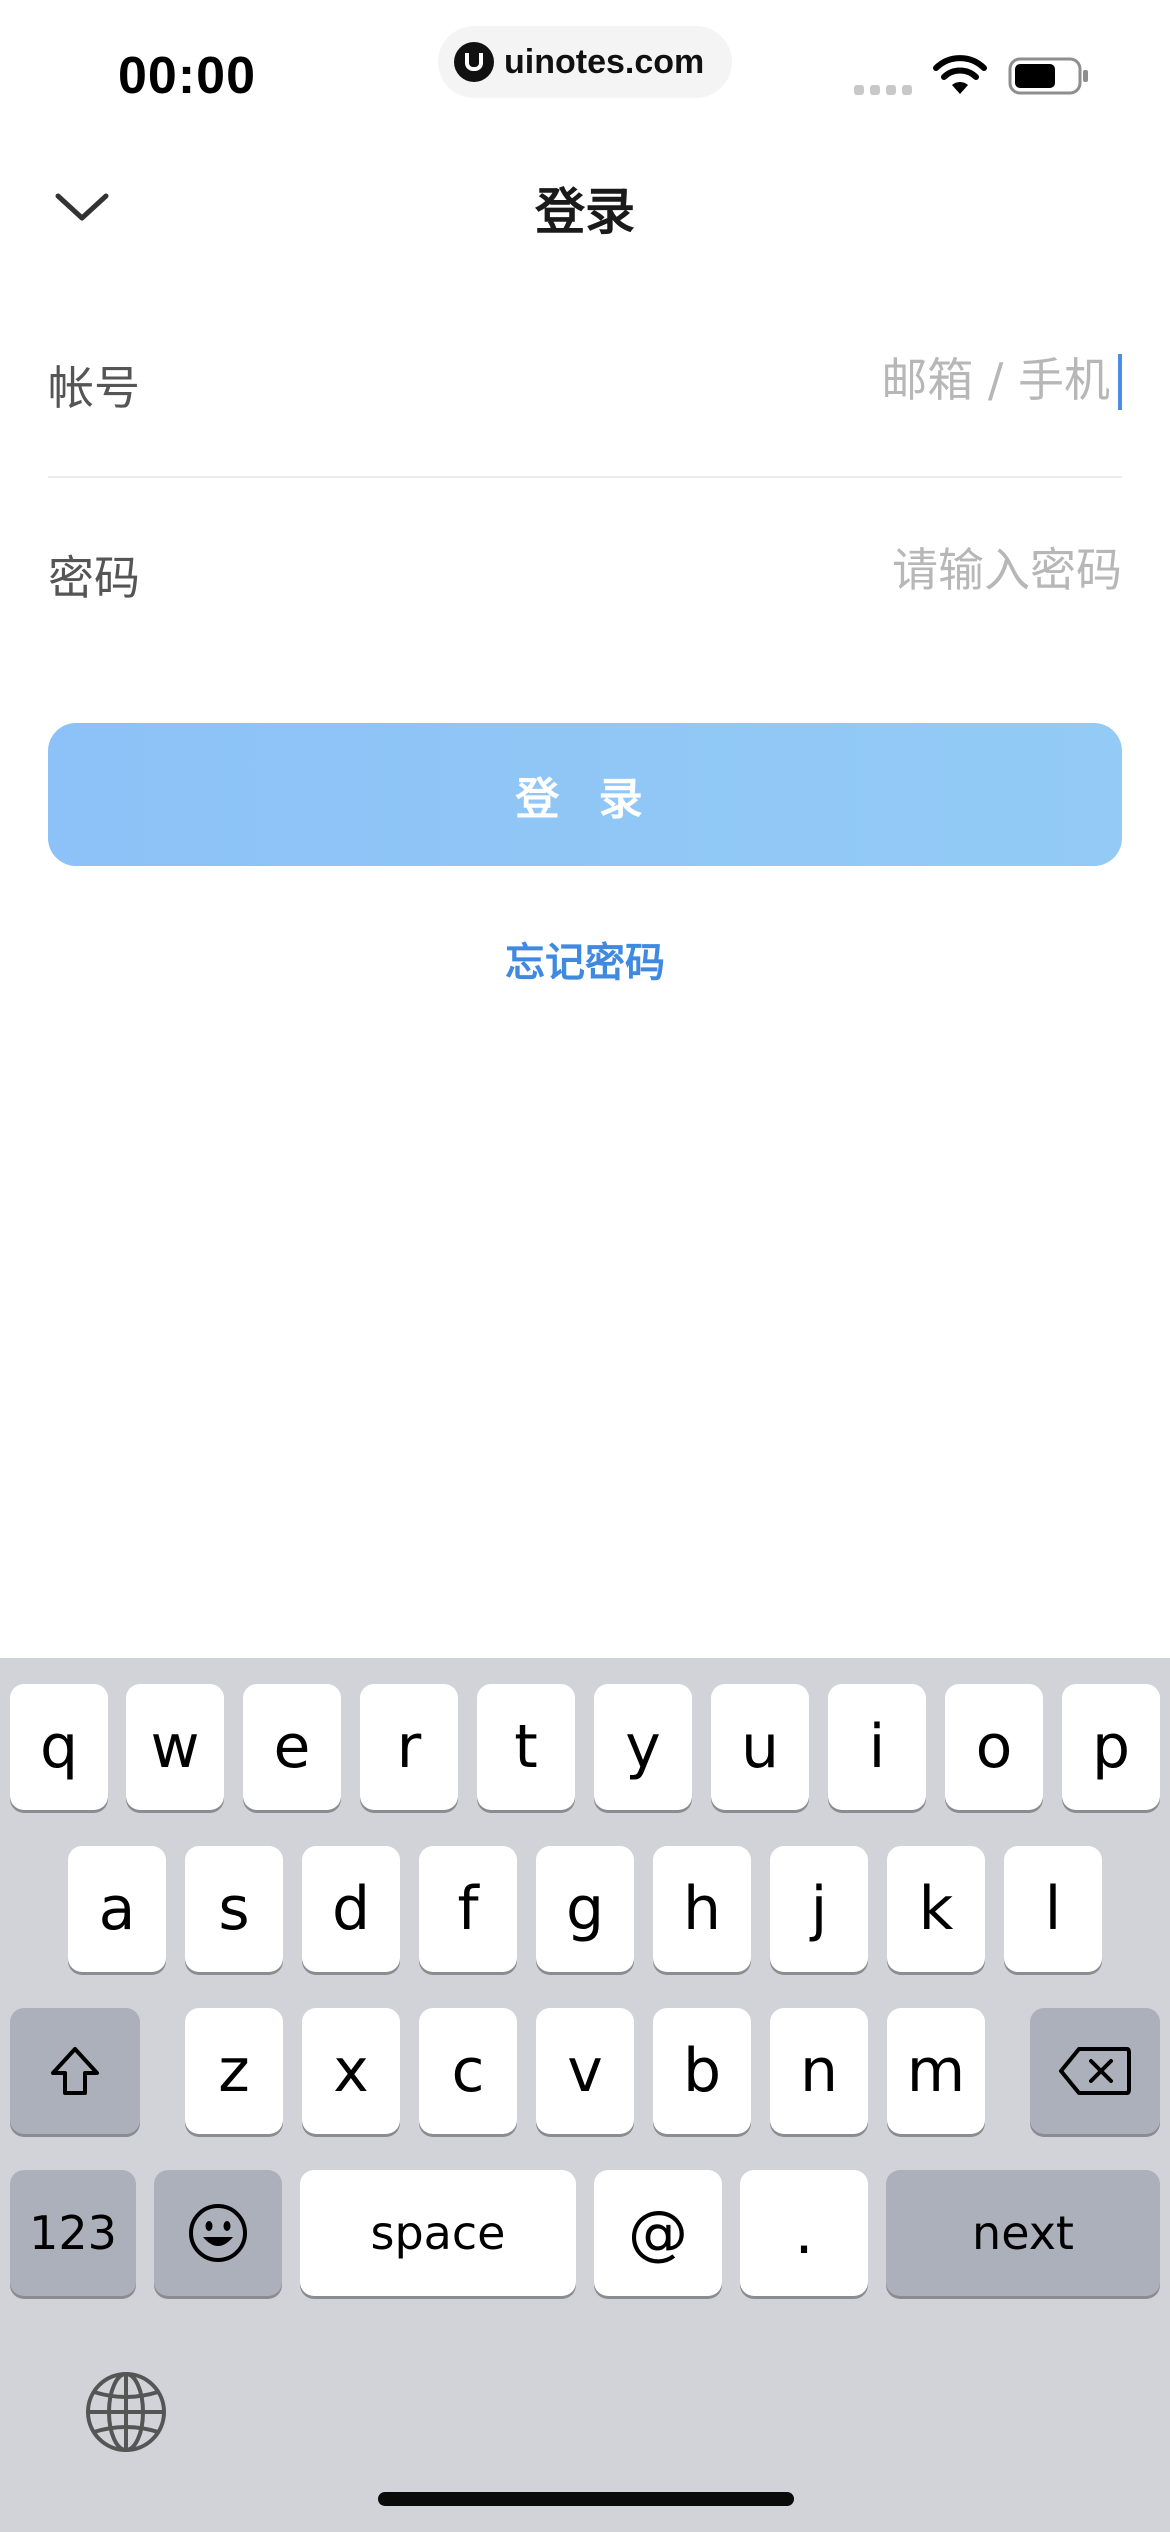 This screenshot has width=1170, height=2532. I want to click on emoji-icon, so click(218, 2233).